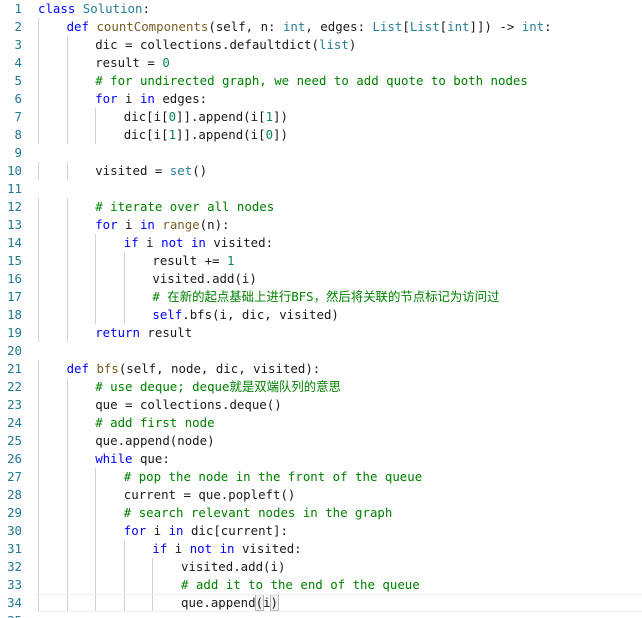  What do you see at coordinates (14, 458) in the screenshot?
I see `line-number: 26` at bounding box center [14, 458].